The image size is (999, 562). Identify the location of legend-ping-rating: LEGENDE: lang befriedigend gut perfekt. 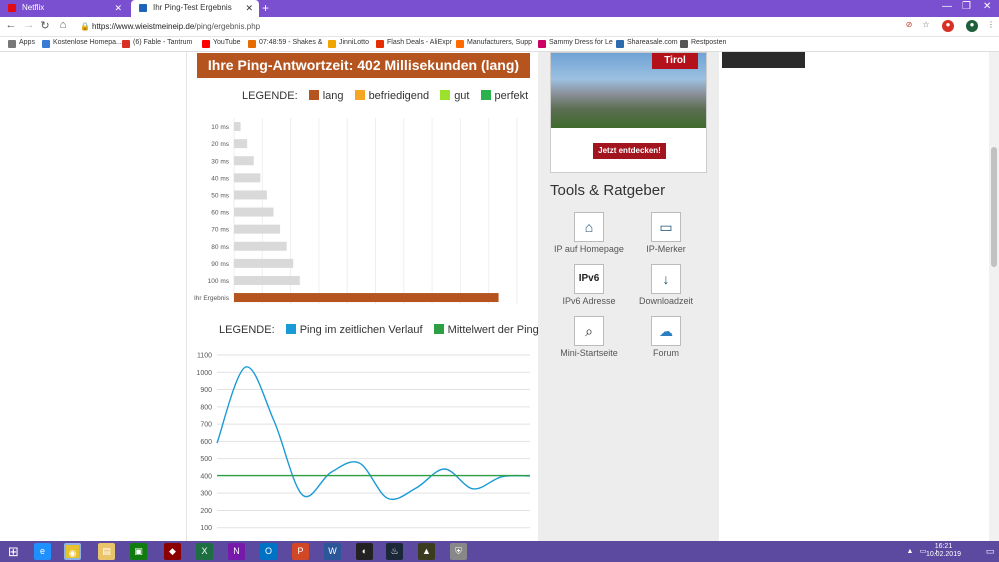
(385, 96).